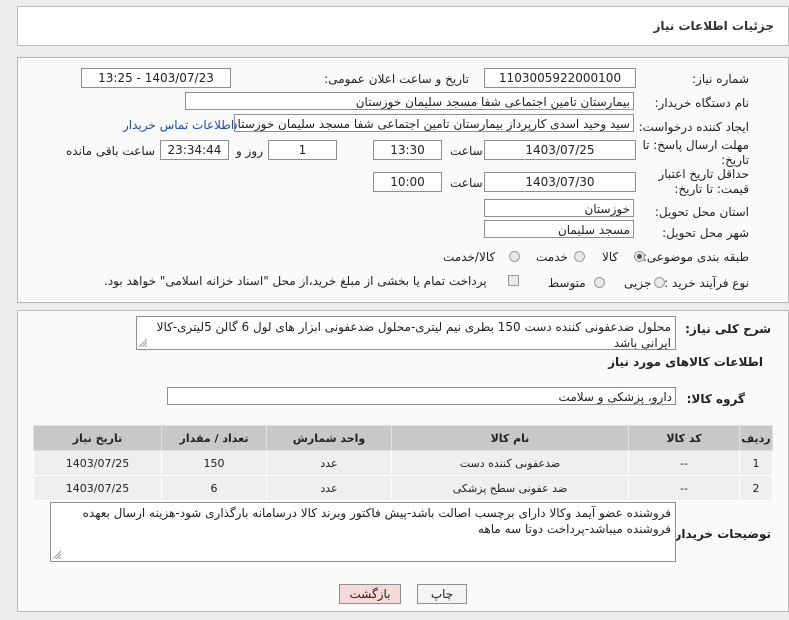  Describe the element at coordinates (559, 229) in the screenshot. I see `city-field: مسجد سلیمان` at that location.